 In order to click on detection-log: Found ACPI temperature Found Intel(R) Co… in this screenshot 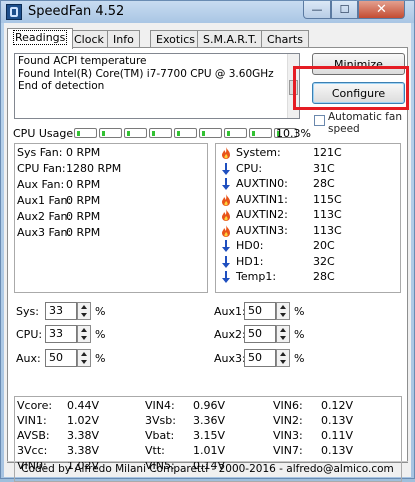, I will do `click(157, 86)`.